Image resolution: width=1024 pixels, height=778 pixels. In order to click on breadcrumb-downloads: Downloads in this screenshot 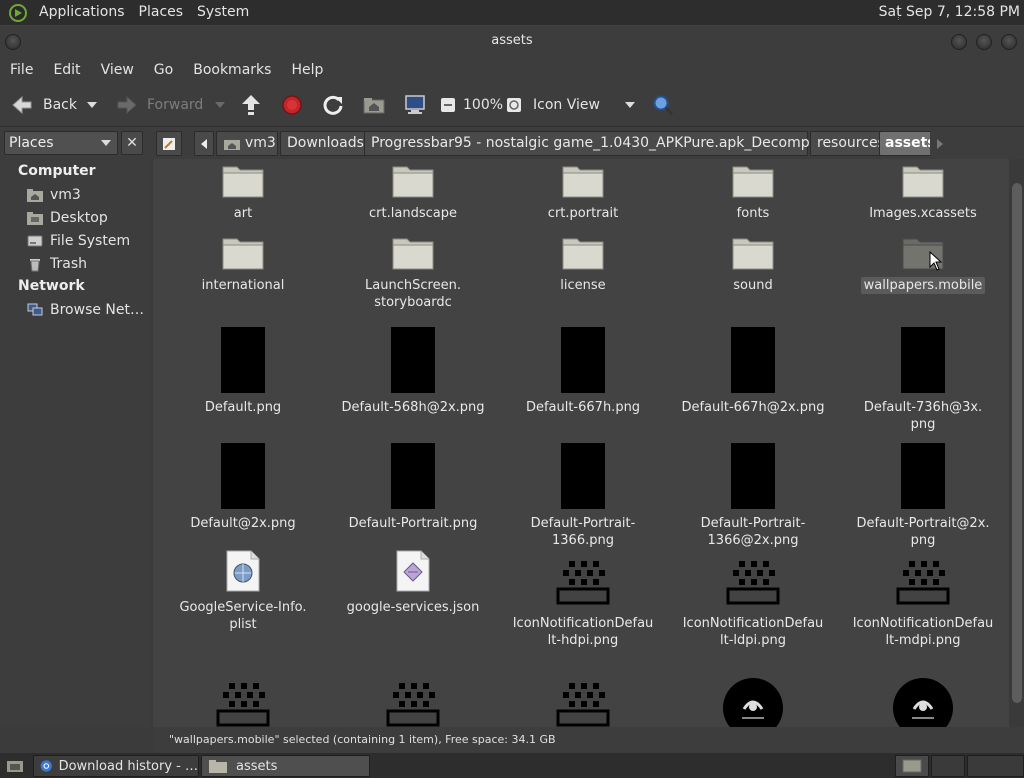, I will do `click(325, 143)`.